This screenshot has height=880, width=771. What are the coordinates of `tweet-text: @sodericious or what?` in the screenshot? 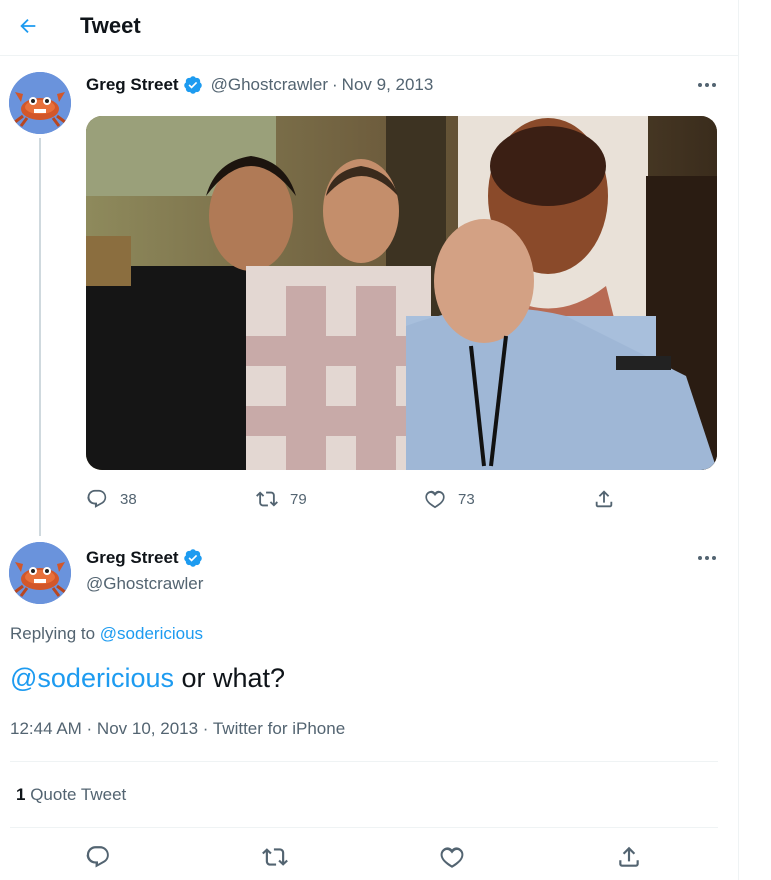 It's located at (147, 678).